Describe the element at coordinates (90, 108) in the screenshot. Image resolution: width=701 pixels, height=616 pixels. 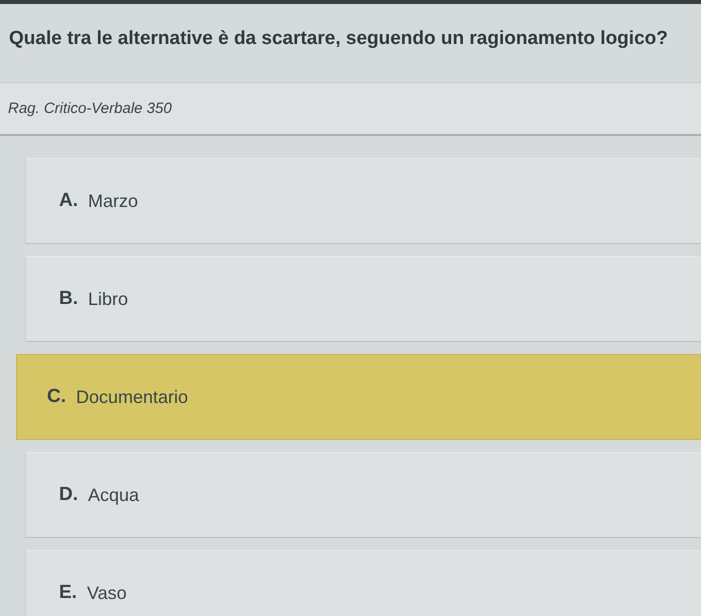
I see `category-label: Rag. Critico-Verbale 350` at that location.